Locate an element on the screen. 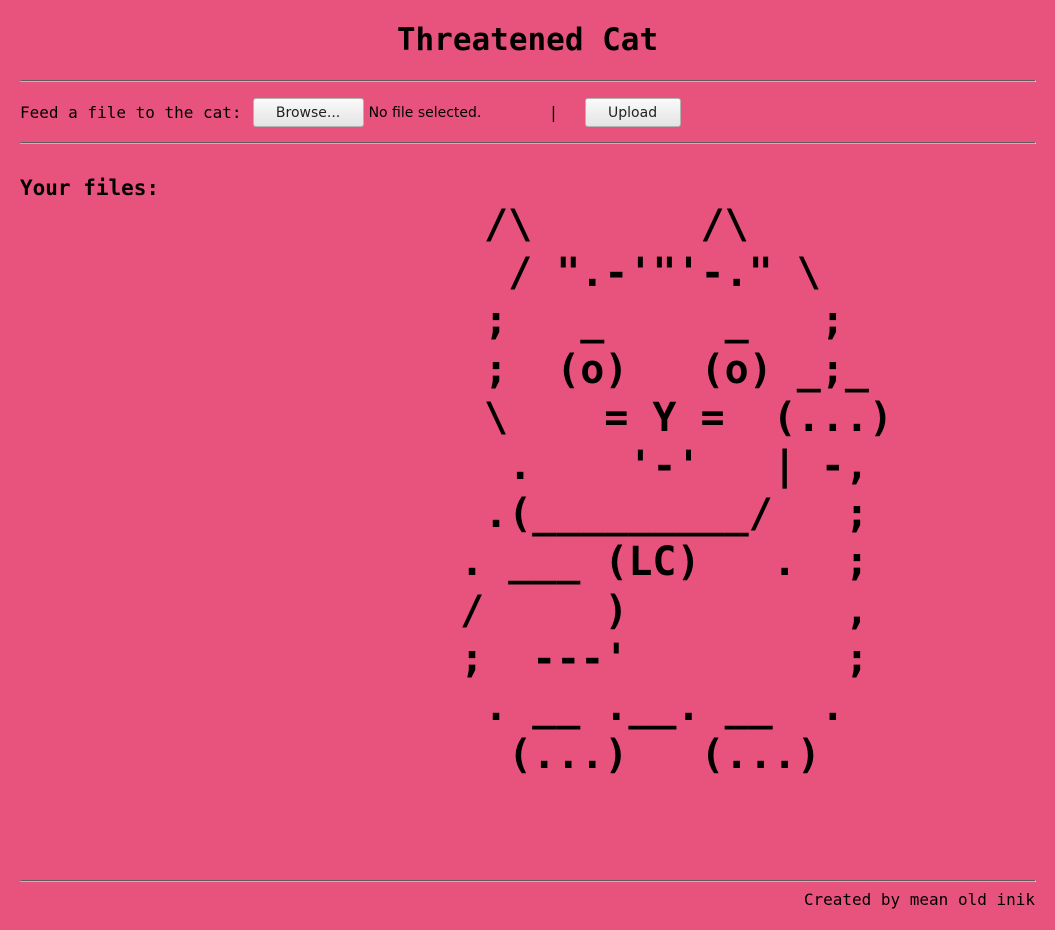 Image resolution: width=1055 pixels, height=930 pixels. footer-divider is located at coordinates (528, 881).